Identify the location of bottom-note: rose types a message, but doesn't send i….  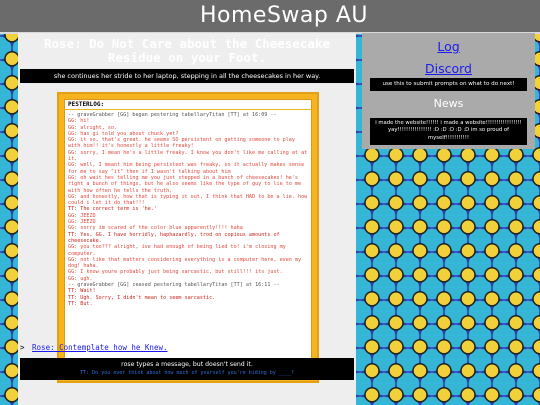
(187, 369).